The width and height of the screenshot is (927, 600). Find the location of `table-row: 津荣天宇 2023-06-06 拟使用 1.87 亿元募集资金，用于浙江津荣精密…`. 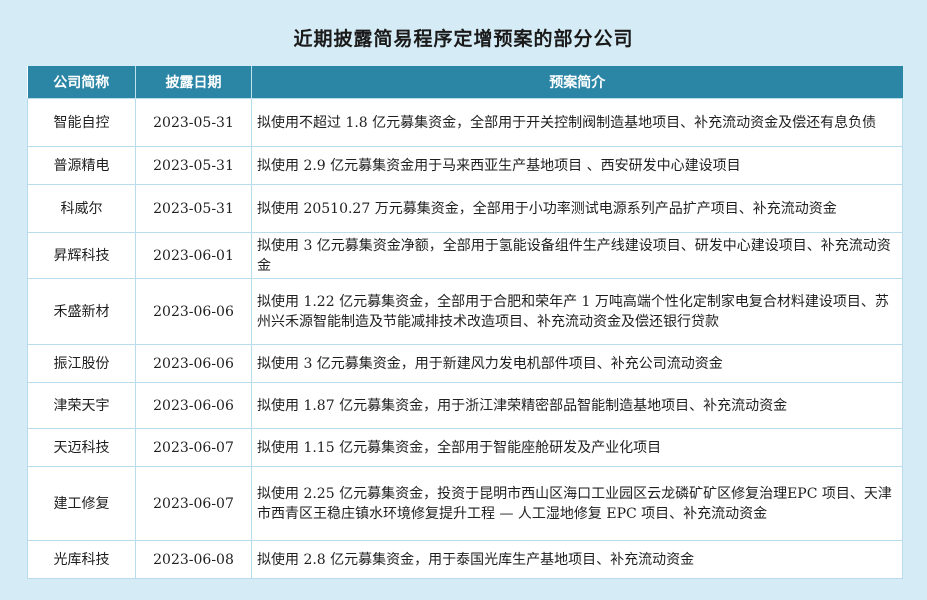

table-row: 津荣天宇 2023-06-06 拟使用 1.87 亿元募集资金，用于浙江津荣精密… is located at coordinates (465, 405).